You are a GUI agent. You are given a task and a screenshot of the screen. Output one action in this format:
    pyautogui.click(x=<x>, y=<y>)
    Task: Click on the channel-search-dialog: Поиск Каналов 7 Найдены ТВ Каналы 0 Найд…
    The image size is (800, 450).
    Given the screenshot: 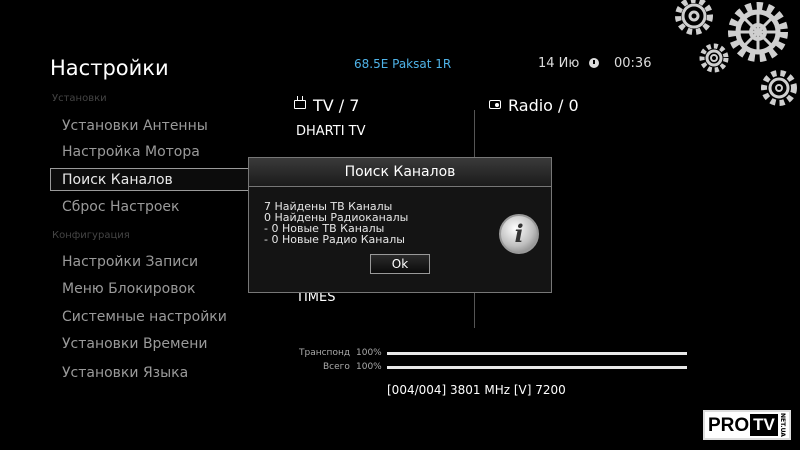 What is the action you would take?
    pyautogui.click(x=400, y=225)
    